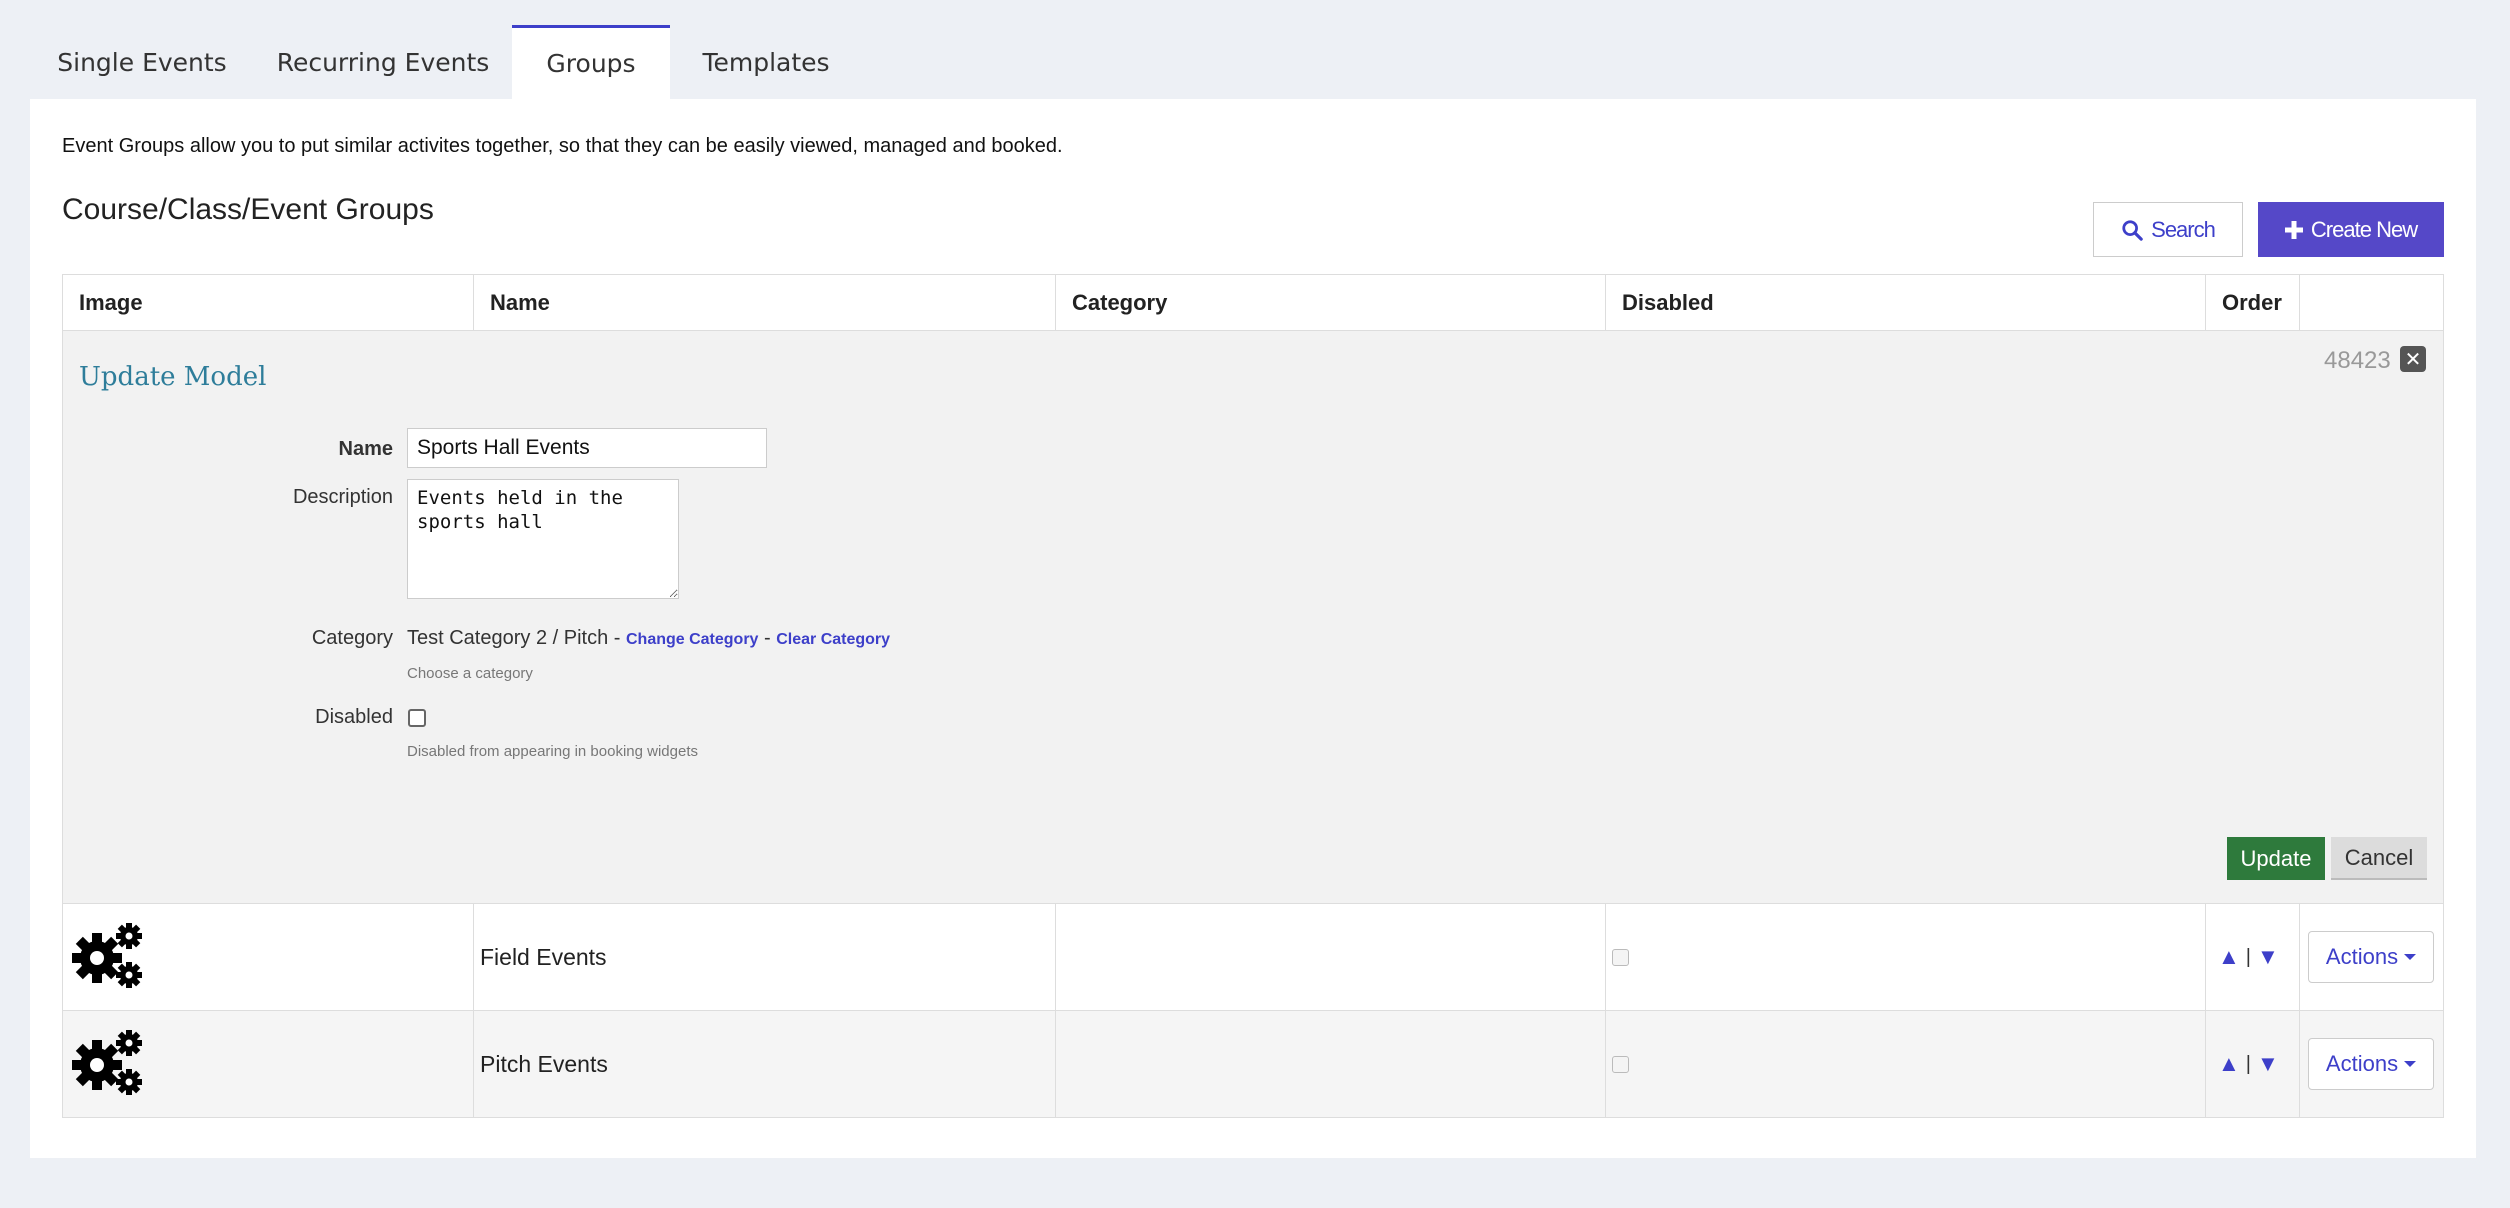 Image resolution: width=2510 pixels, height=1208 pixels. What do you see at coordinates (354, 717) in the screenshot?
I see `disabled-label: Disabled` at bounding box center [354, 717].